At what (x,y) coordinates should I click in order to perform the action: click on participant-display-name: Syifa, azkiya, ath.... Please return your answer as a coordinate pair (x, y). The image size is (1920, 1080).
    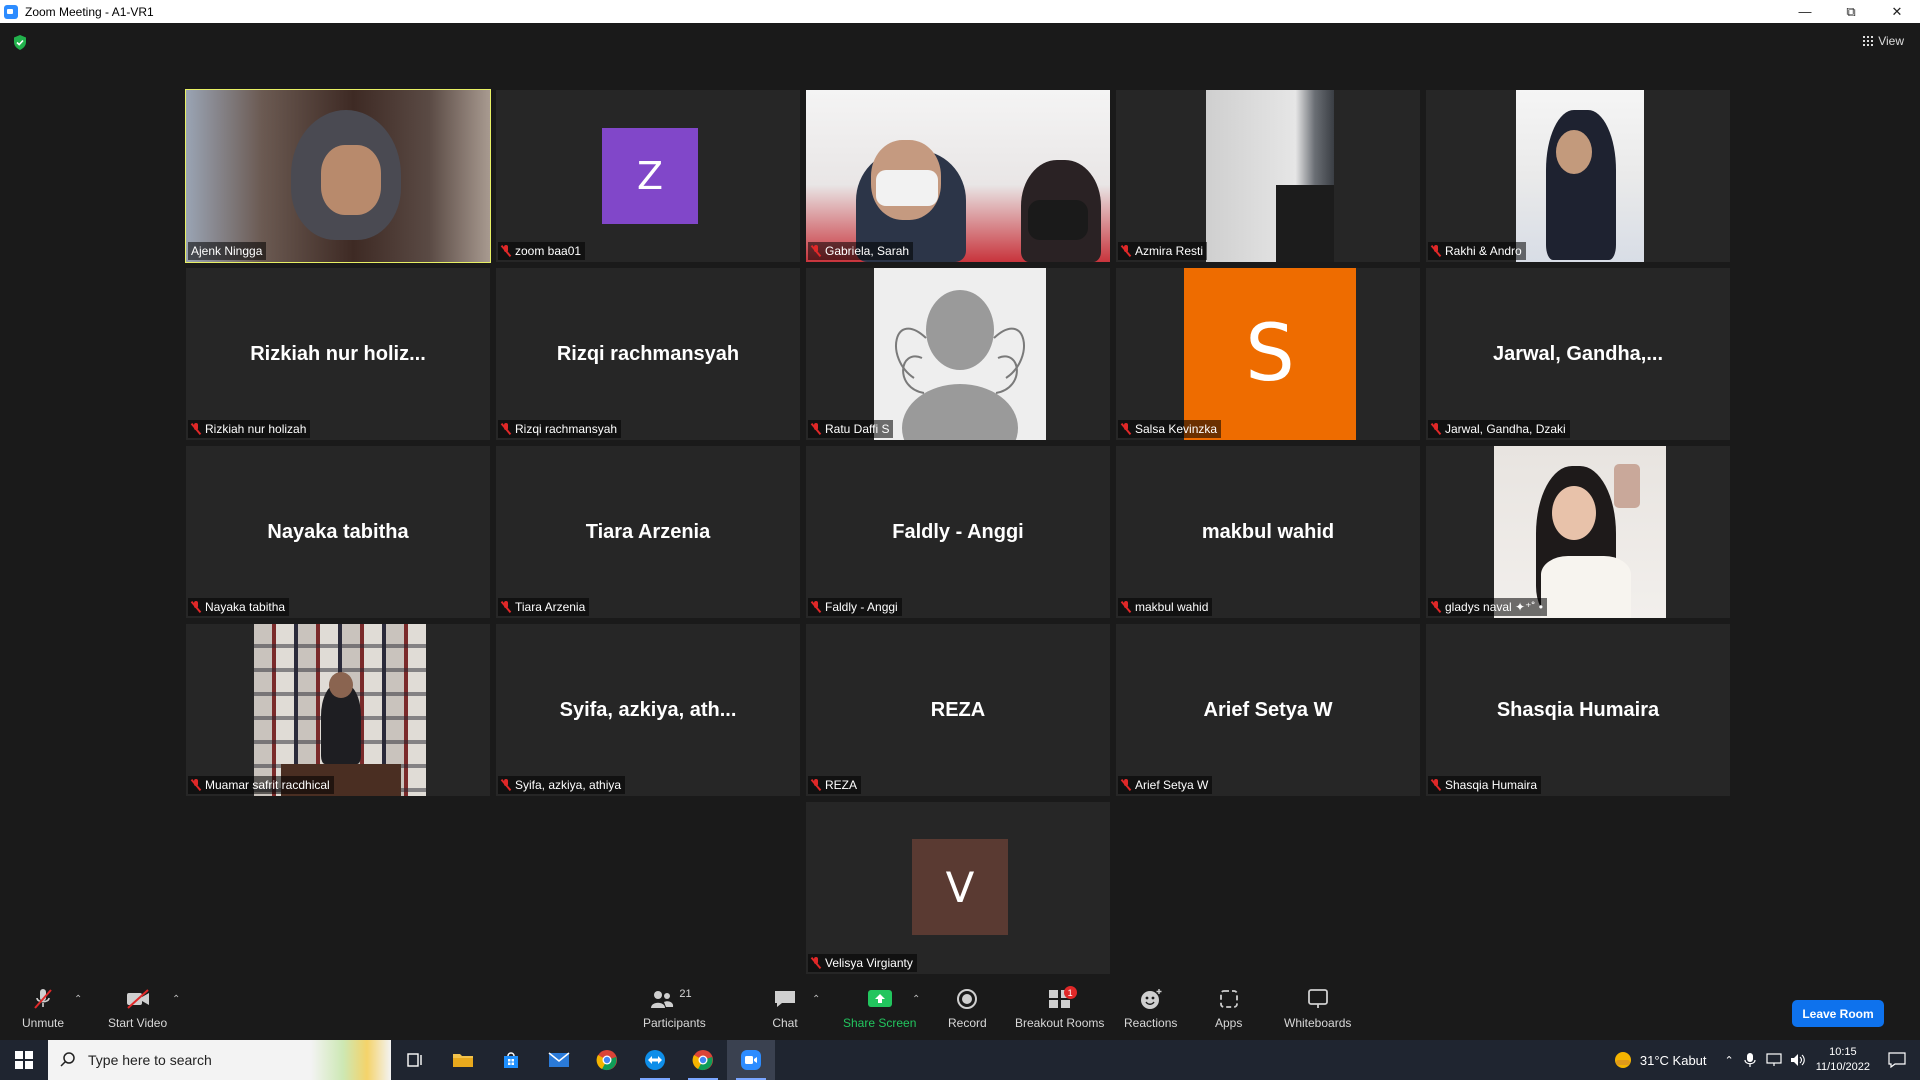
    Looking at the image, I should click on (648, 709).